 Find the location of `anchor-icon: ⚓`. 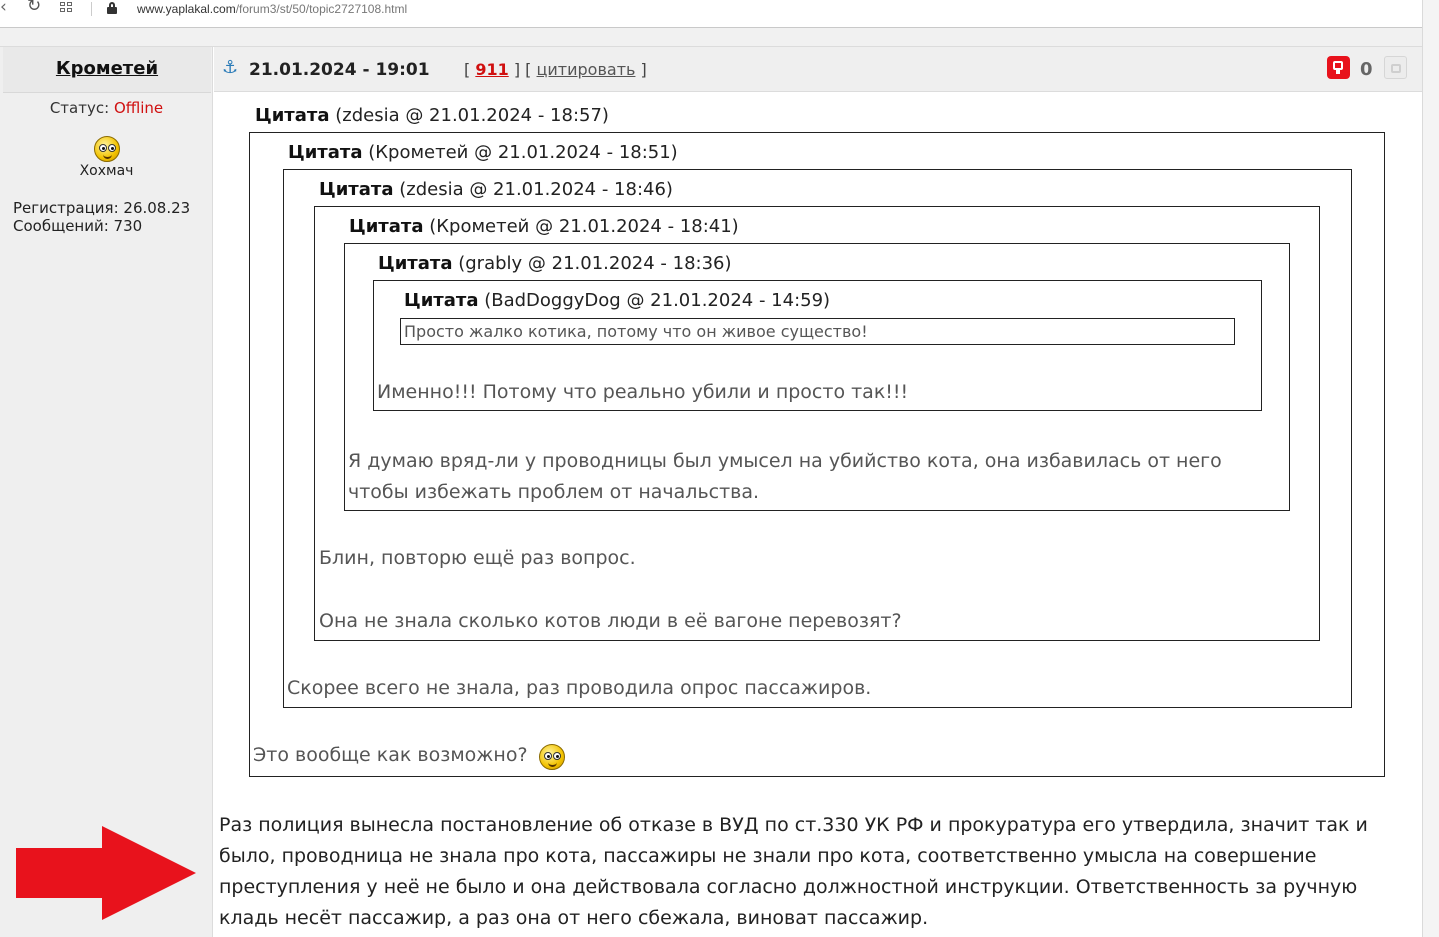

anchor-icon: ⚓ is located at coordinates (230, 67).